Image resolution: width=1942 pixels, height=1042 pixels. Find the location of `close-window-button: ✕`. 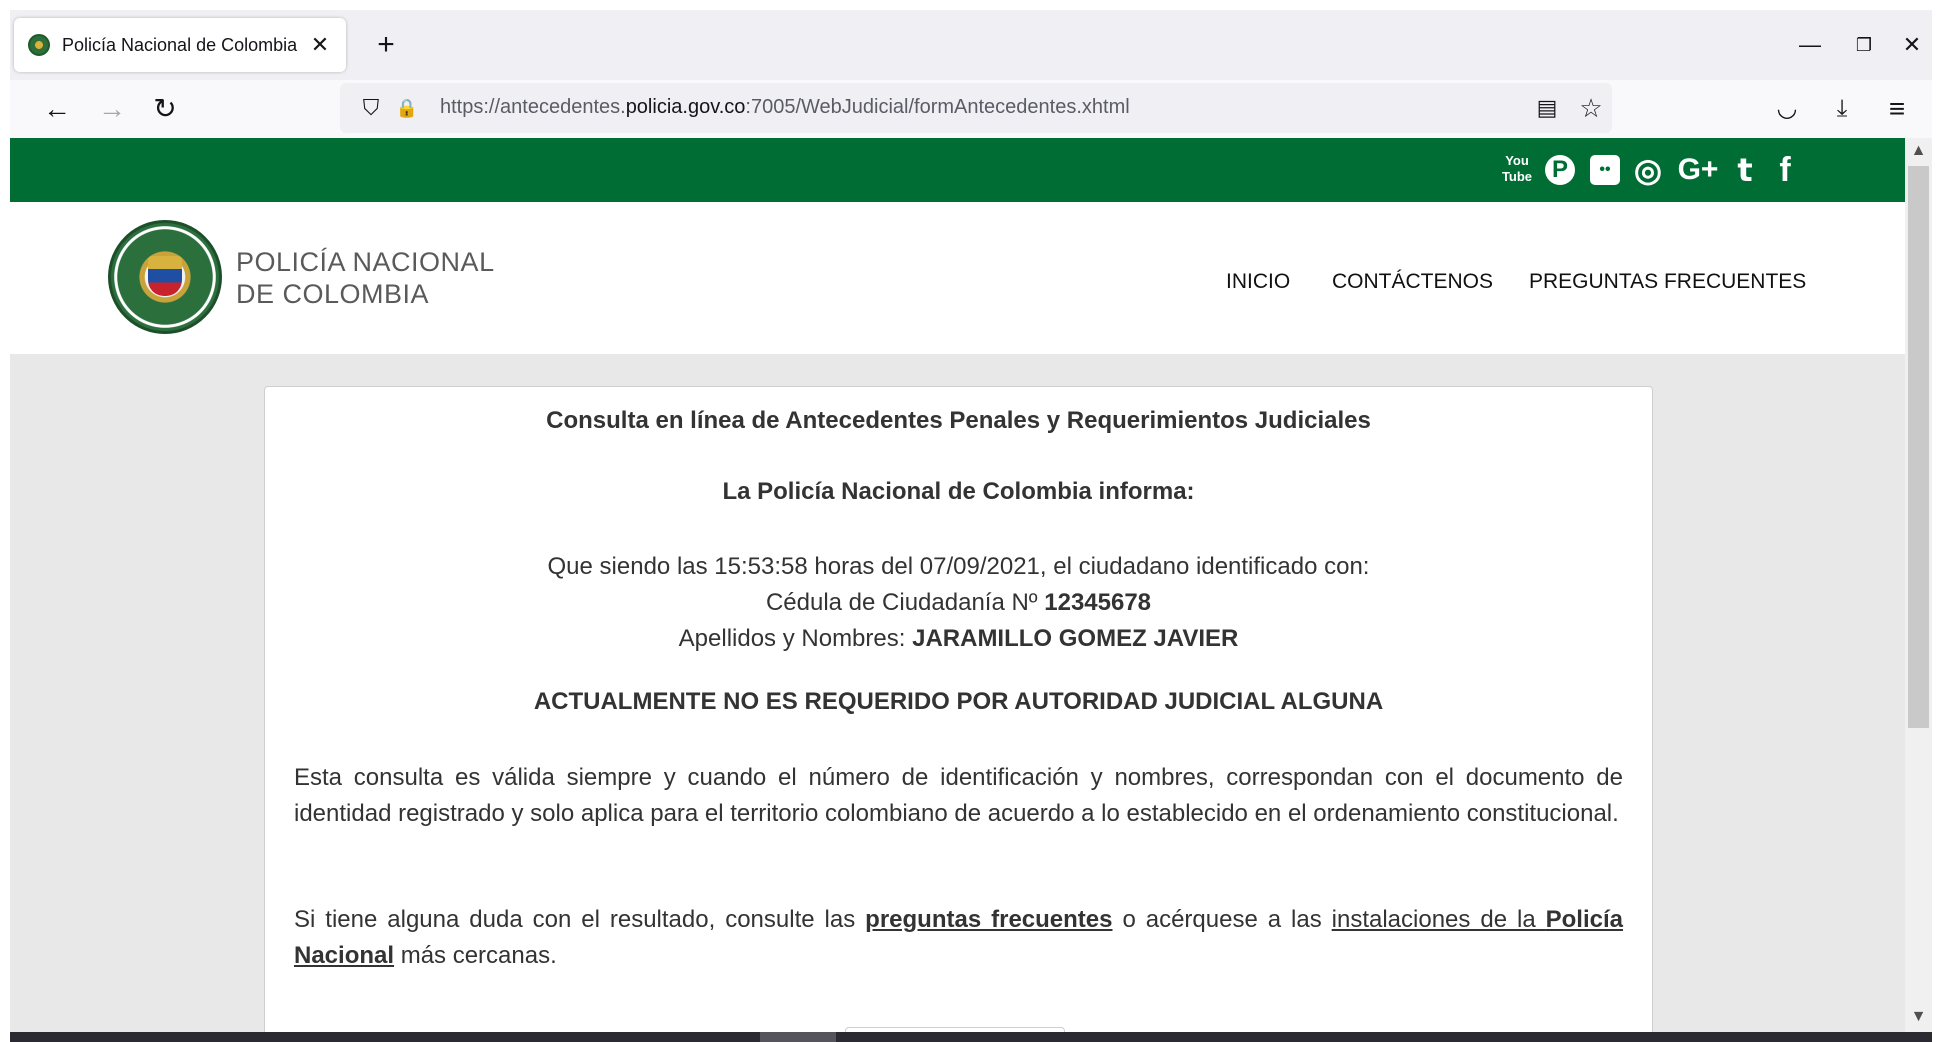

close-window-button: ✕ is located at coordinates (1912, 45).